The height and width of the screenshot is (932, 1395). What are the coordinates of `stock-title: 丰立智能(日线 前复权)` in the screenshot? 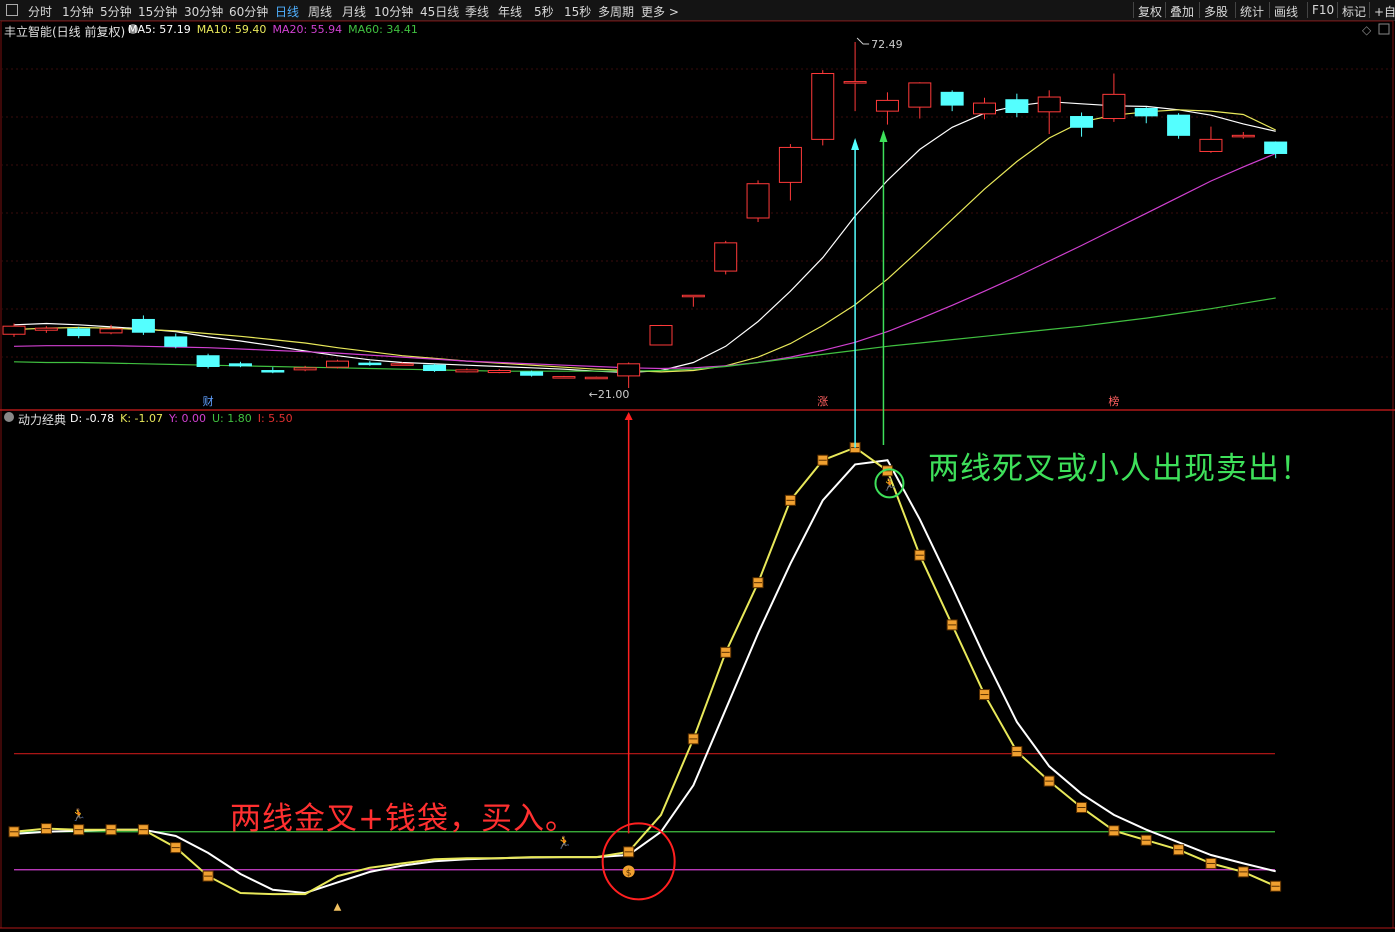 It's located at (65, 32).